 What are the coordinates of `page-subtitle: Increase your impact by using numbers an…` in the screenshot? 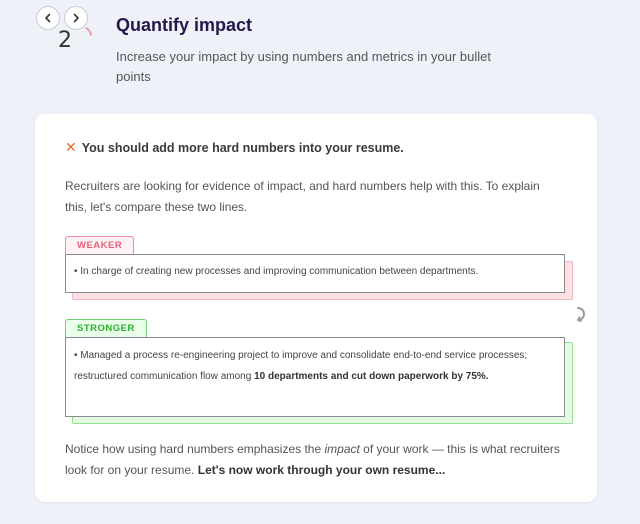 It's located at (304, 66).